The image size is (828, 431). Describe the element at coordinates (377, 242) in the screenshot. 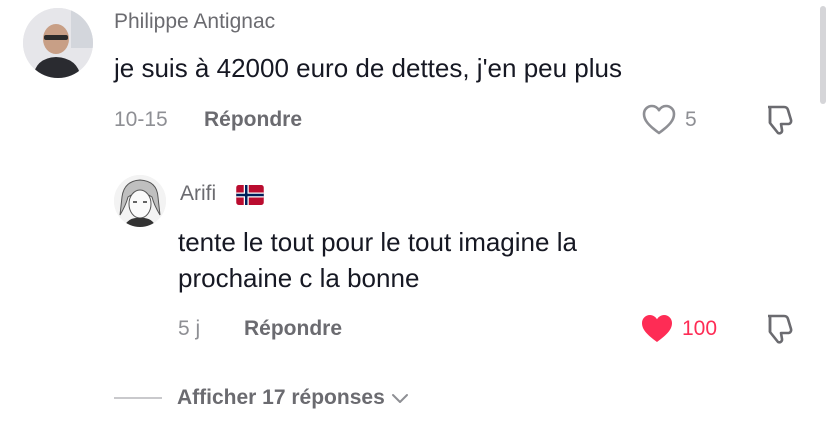

I see `comment-text-line: tente le tout pour le tout imagine la` at that location.